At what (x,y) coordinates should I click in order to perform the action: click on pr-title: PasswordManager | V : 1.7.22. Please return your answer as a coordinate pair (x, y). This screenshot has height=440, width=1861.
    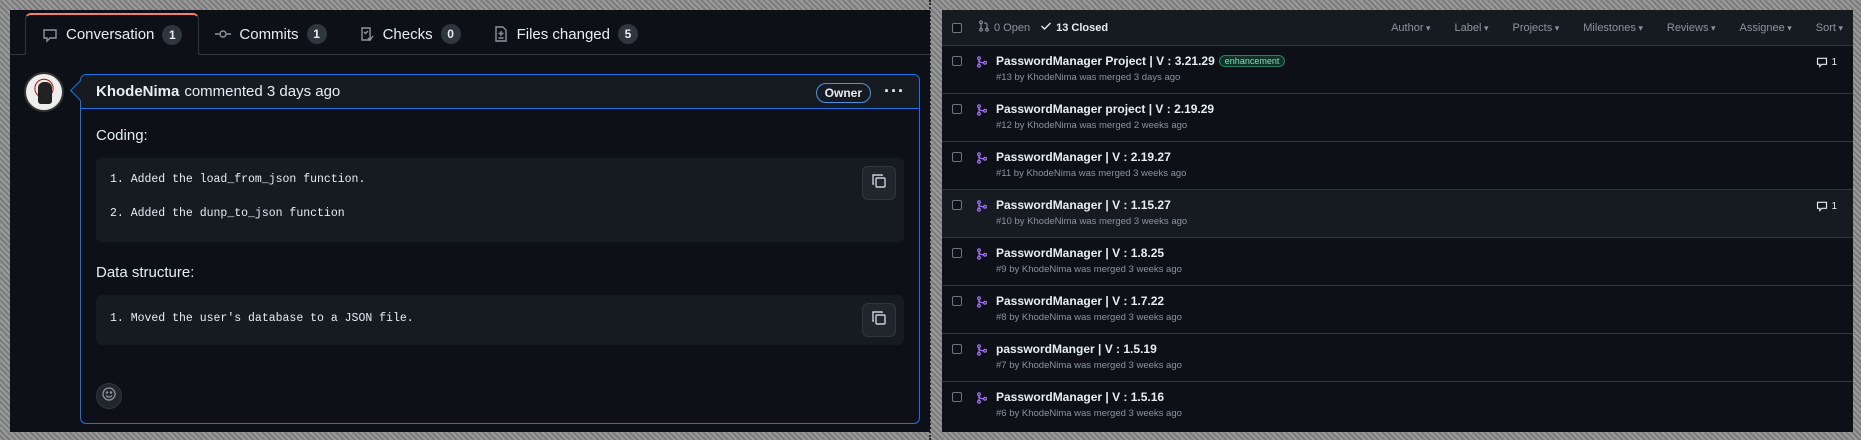
    Looking at the image, I should click on (1089, 301).